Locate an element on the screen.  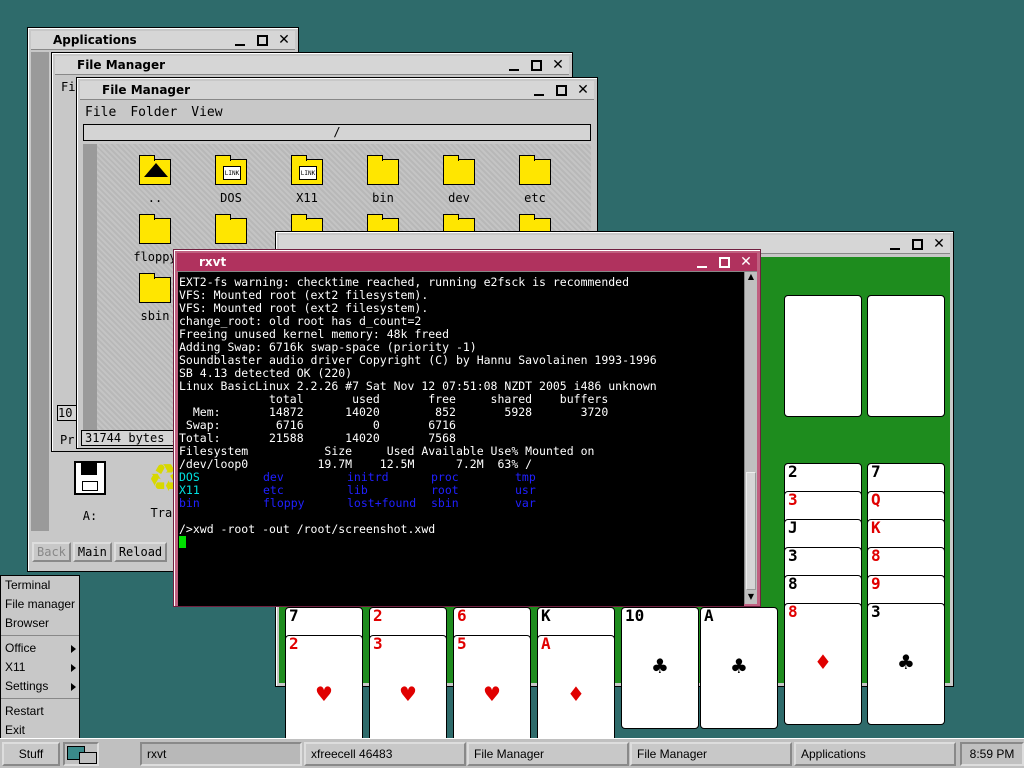
ls-entry: lost+found is located at coordinates (382, 503).